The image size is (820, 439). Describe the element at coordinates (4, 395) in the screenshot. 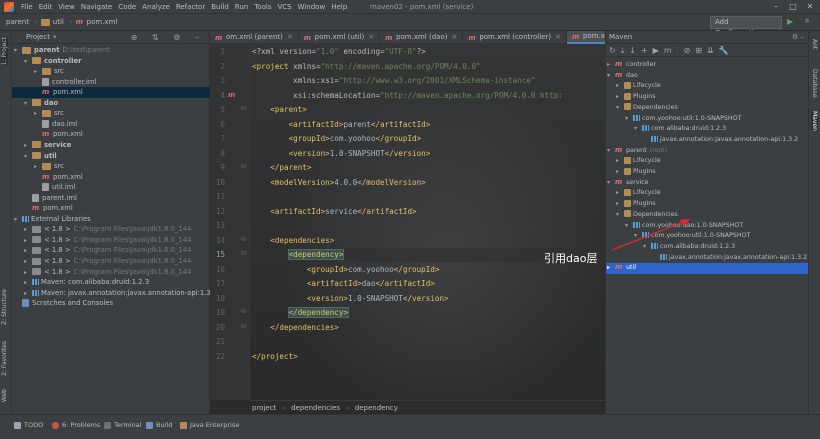

I see `tab-web-tool: Web` at that location.